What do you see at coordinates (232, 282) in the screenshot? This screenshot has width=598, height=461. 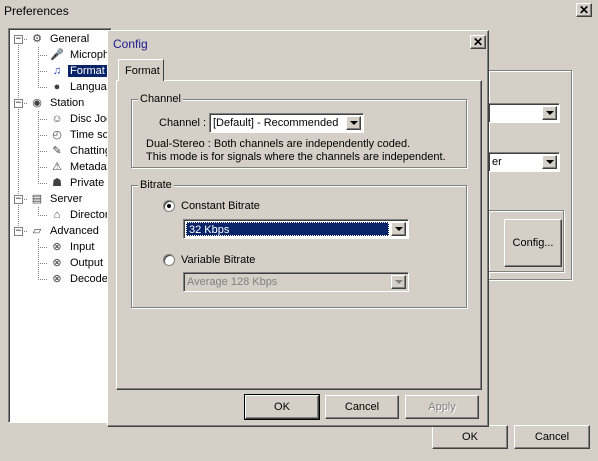 I see `variable-bitrate-value: Average 128 Kbps` at bounding box center [232, 282].